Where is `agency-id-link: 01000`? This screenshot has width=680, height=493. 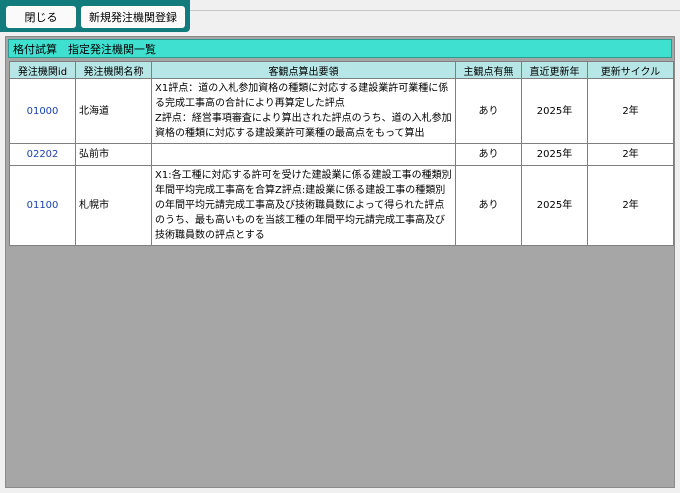
agency-id-link: 01000 is located at coordinates (42, 111).